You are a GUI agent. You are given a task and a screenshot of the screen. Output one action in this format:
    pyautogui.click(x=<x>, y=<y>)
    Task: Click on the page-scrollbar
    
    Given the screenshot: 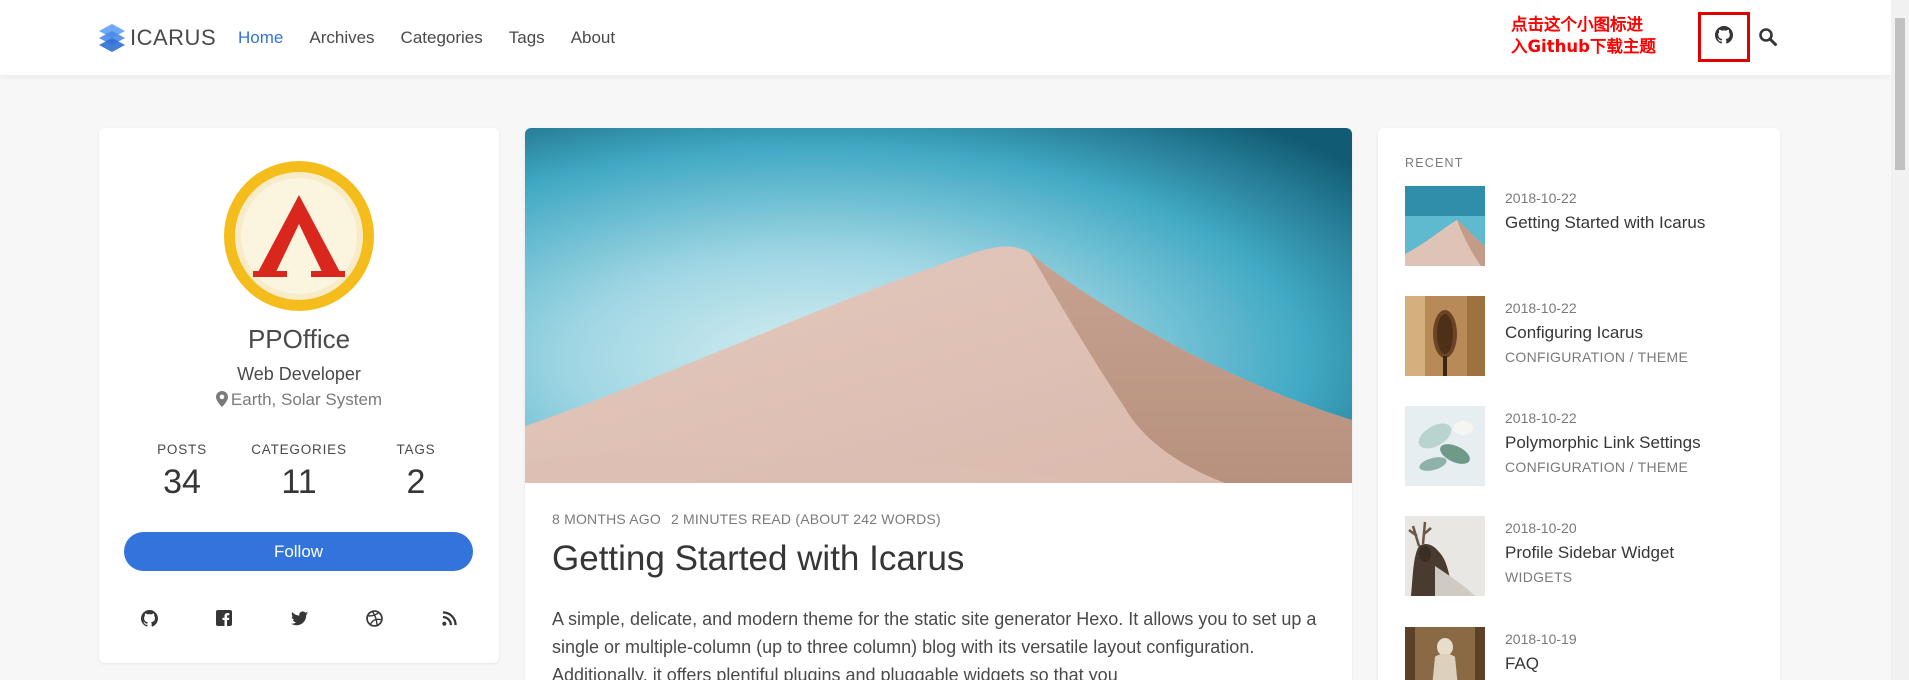 What is the action you would take?
    pyautogui.click(x=1900, y=340)
    